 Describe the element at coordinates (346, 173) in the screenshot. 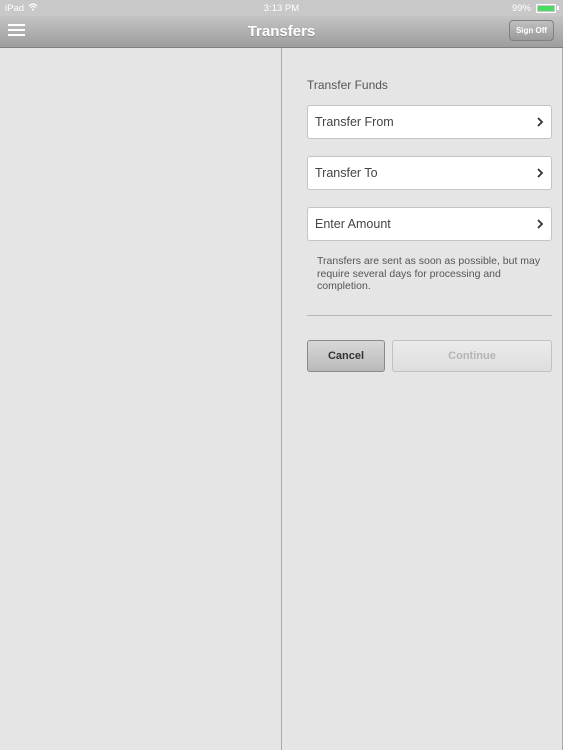

I see `row-label: Transfer To` at that location.